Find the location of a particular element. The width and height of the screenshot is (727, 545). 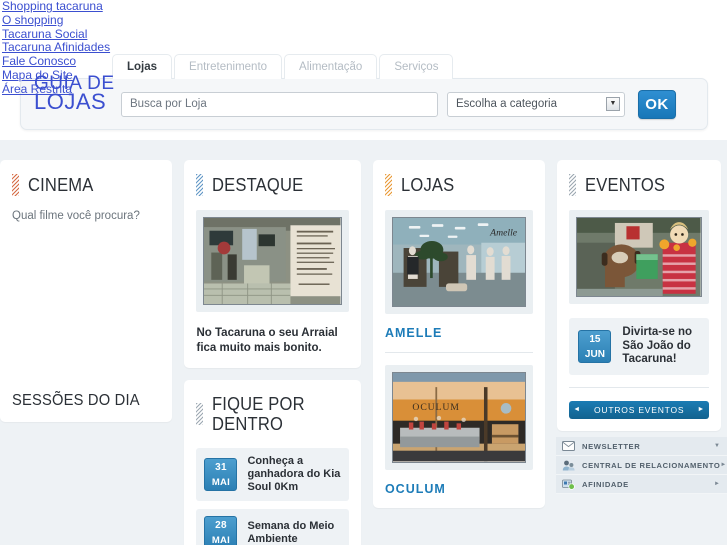

tab-servicos: Serviços is located at coordinates (416, 66).